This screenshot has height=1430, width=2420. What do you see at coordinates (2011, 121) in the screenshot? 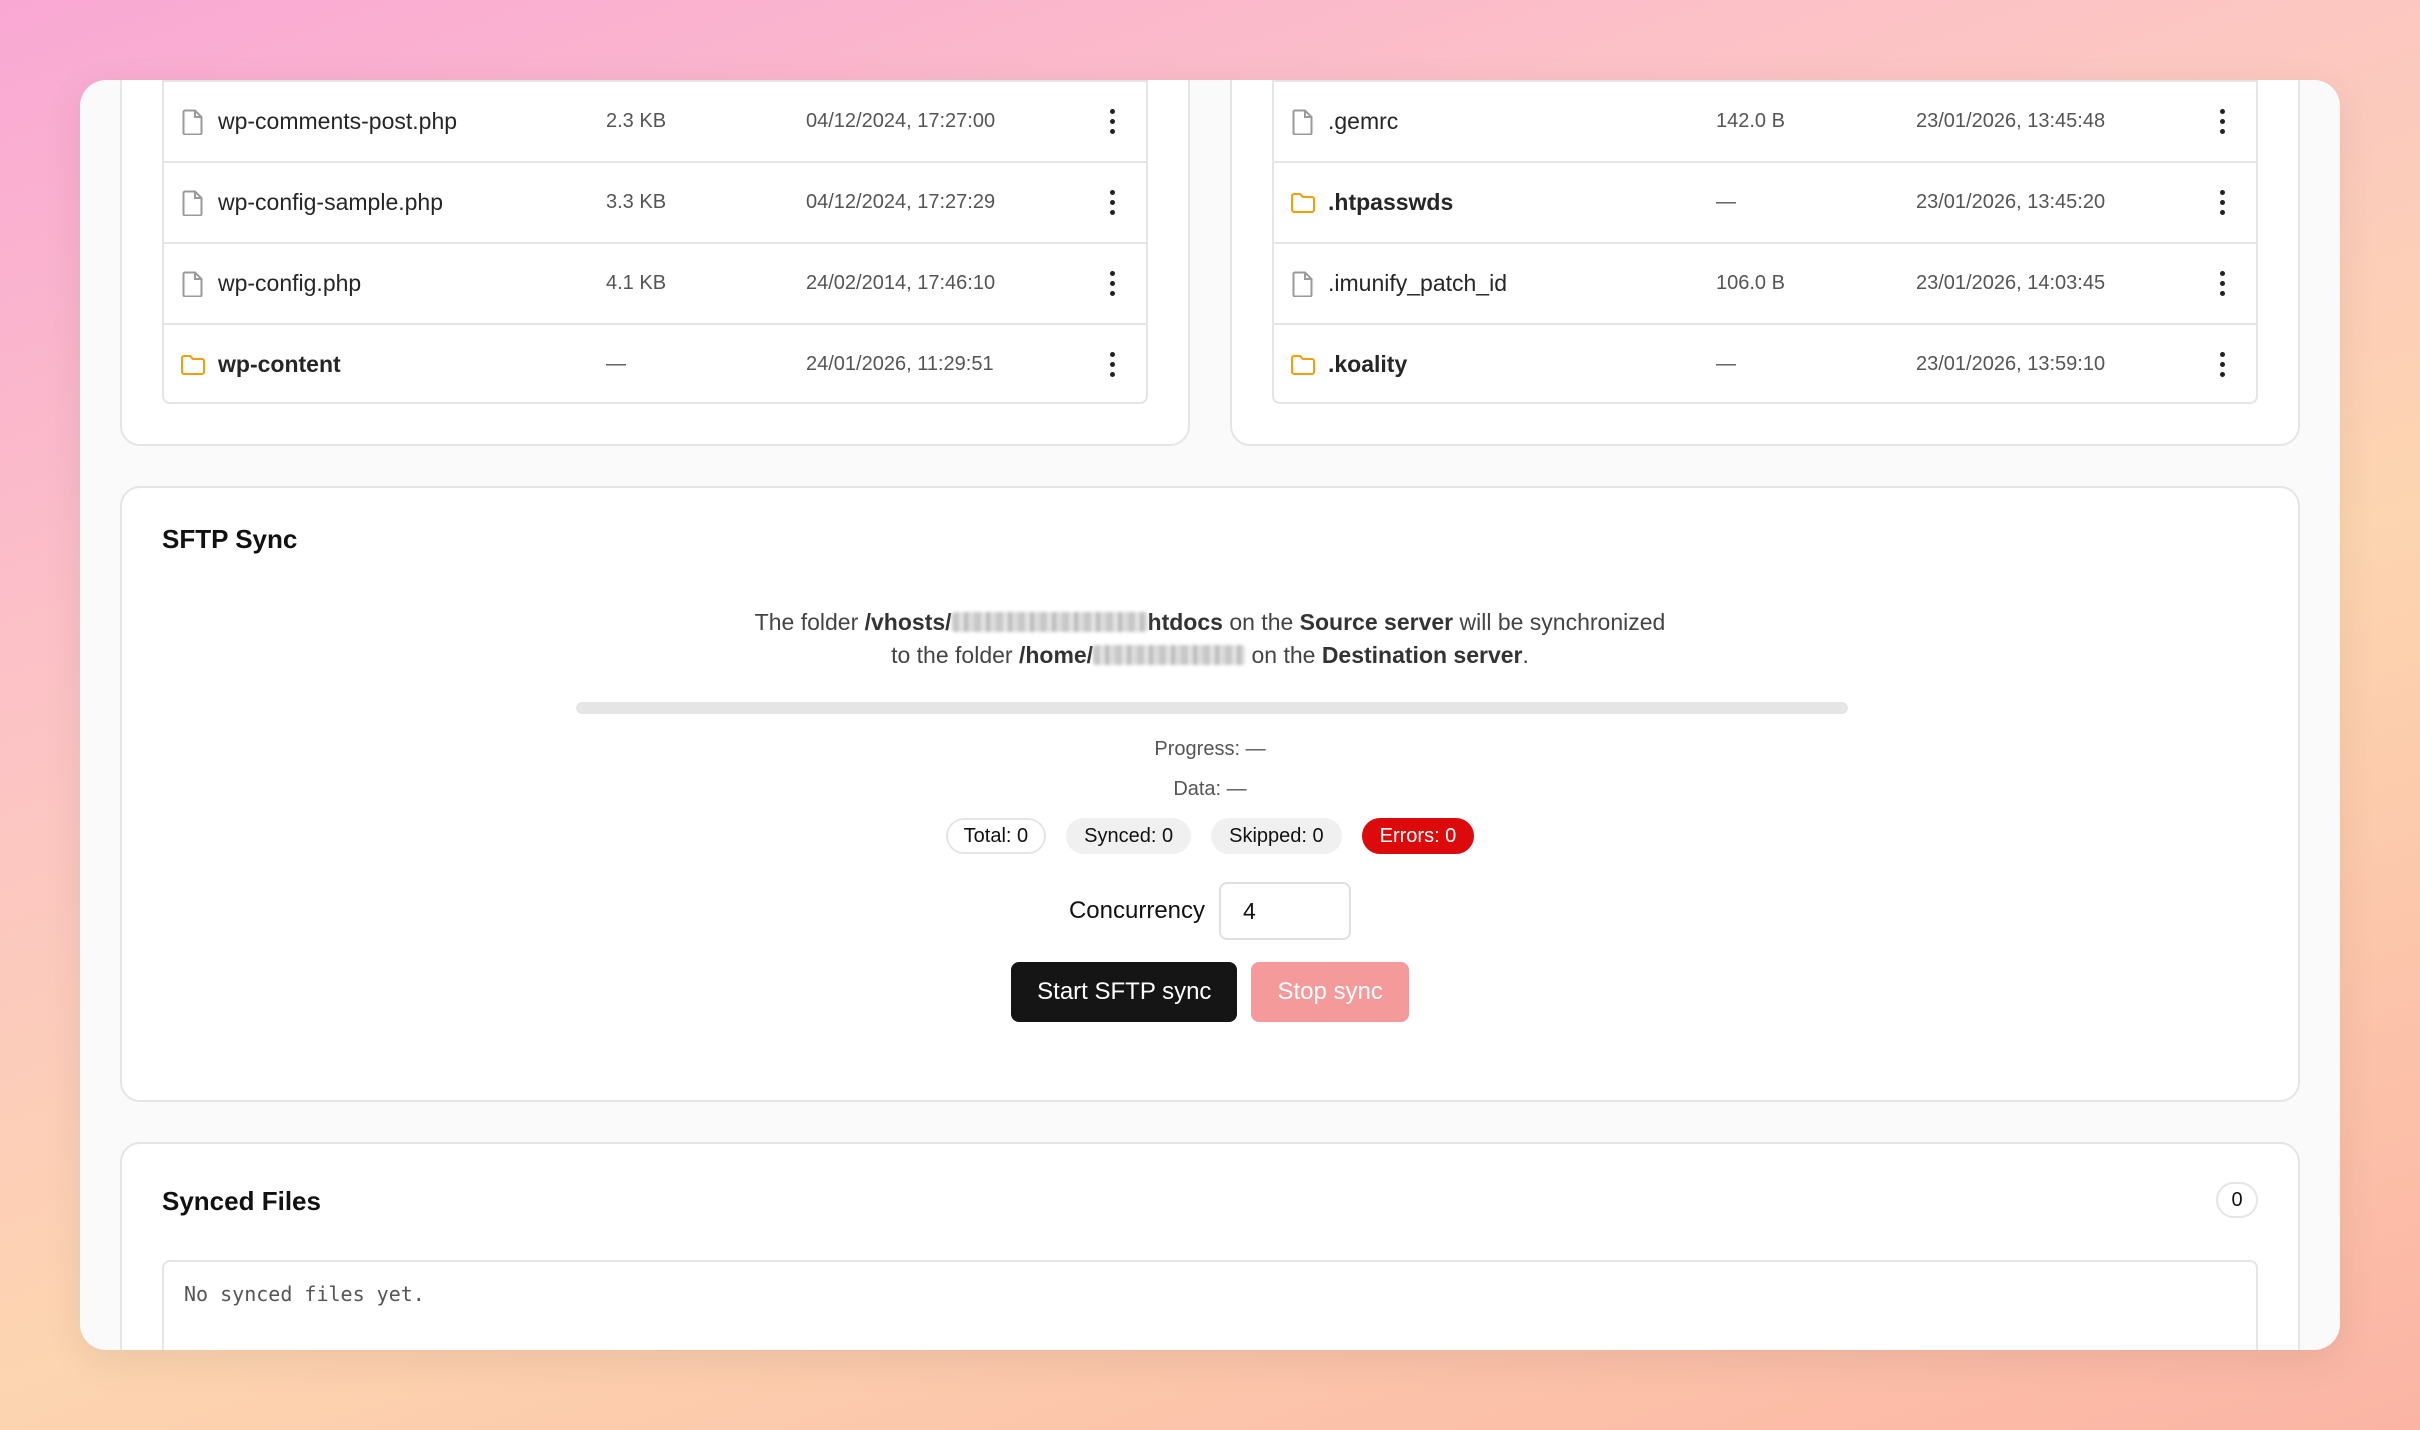
I see `file-modified-date: 23/01/2026, 13:45:48` at bounding box center [2011, 121].